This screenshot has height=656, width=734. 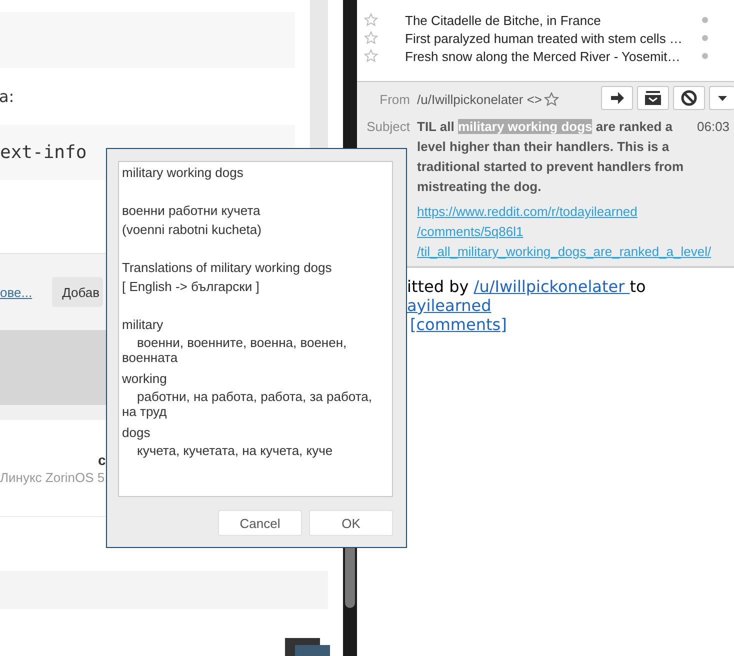 I want to click on label-text: a:, so click(x=7, y=96).